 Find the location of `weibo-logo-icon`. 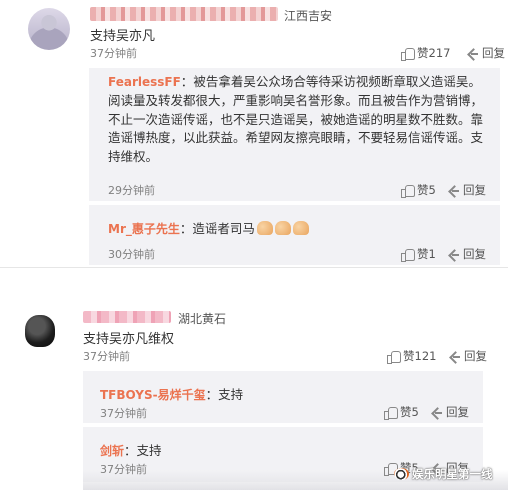

weibo-logo-icon is located at coordinates (401, 474).